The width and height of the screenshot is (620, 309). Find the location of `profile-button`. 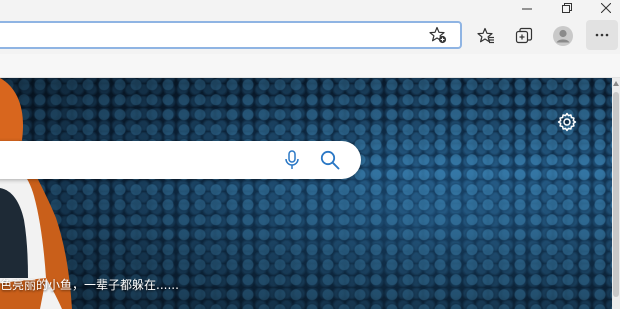

profile-button is located at coordinates (563, 36).